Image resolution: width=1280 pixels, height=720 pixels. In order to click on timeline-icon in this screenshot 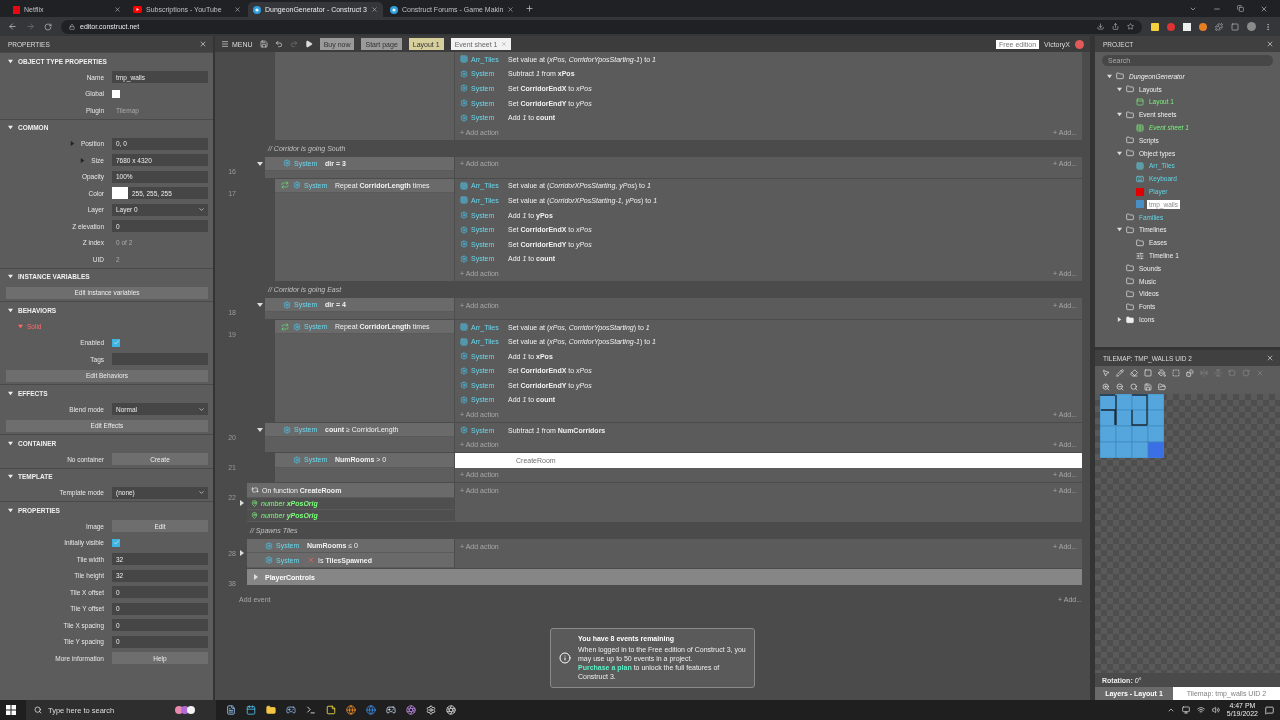, I will do `click(1140, 255)`.